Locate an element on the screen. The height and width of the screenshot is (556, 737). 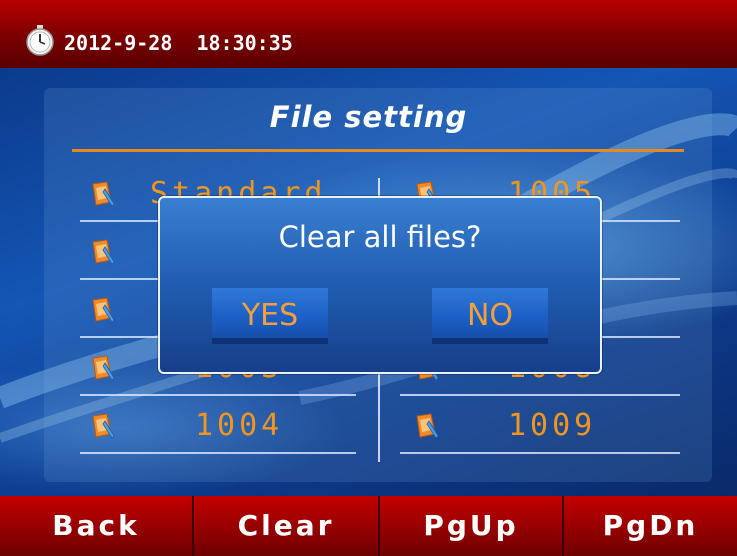
status-bar: 2012-9-28 18:30:35 is located at coordinates (368, 34).